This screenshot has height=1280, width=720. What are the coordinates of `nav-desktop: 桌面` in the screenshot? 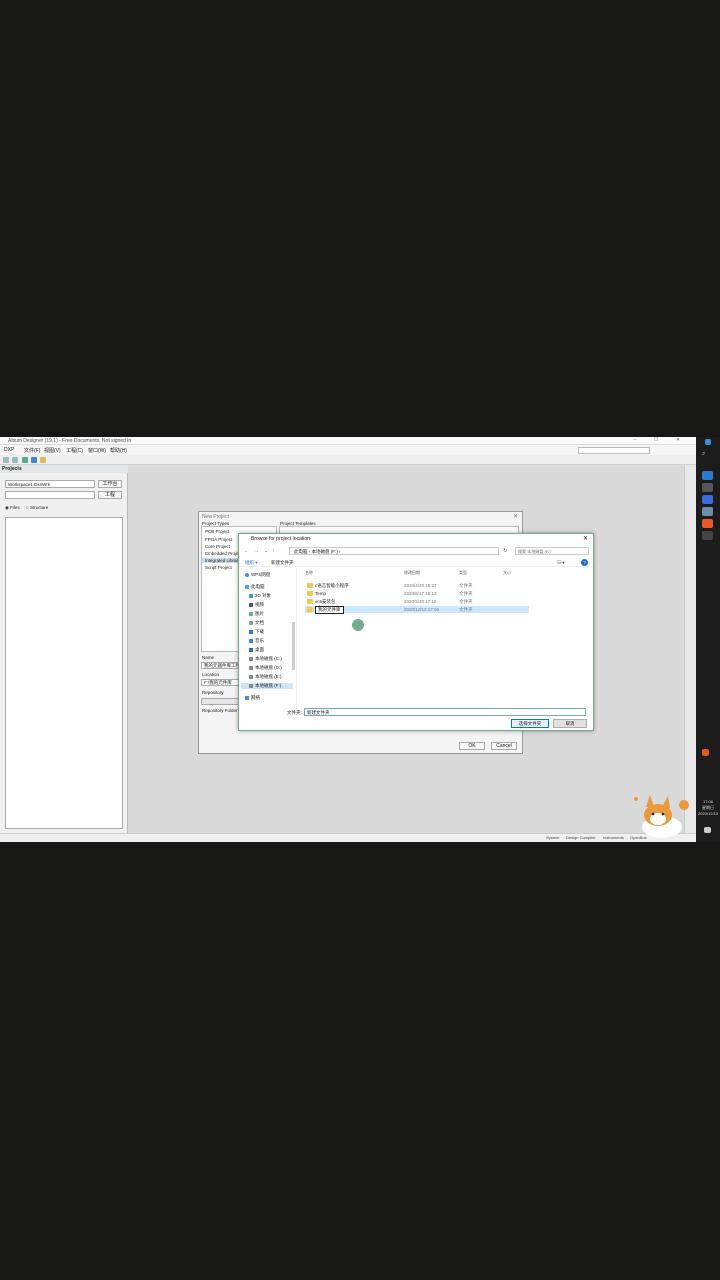 It's located at (256, 650).